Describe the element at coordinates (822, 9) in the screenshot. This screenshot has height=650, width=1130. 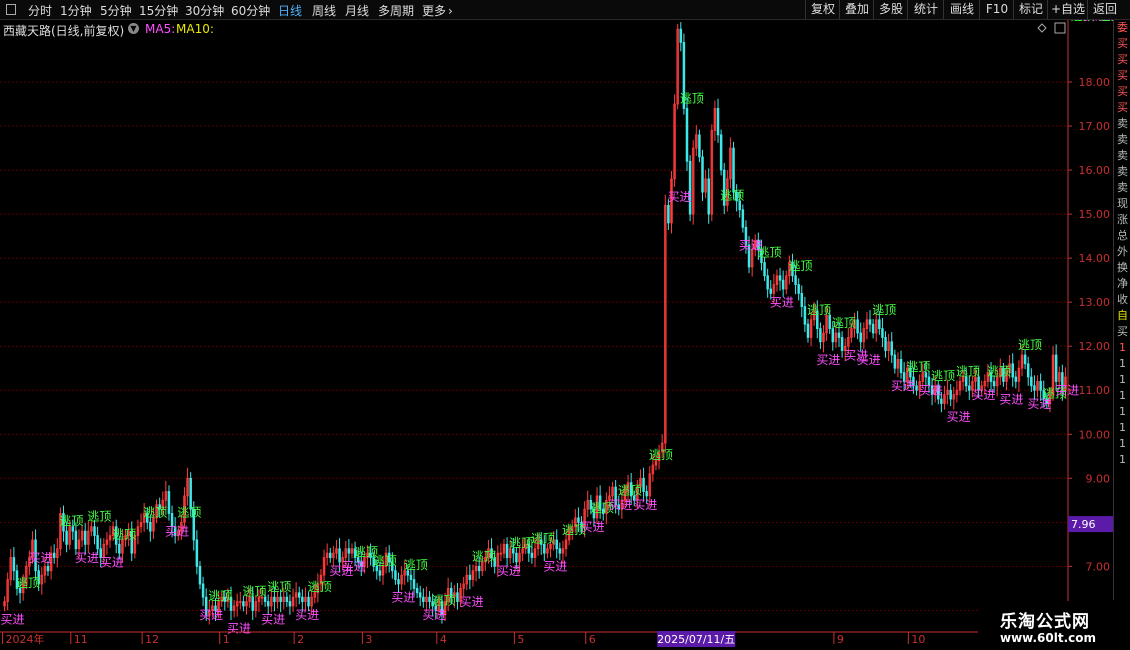
I see `fuquan-button: 复权` at that location.